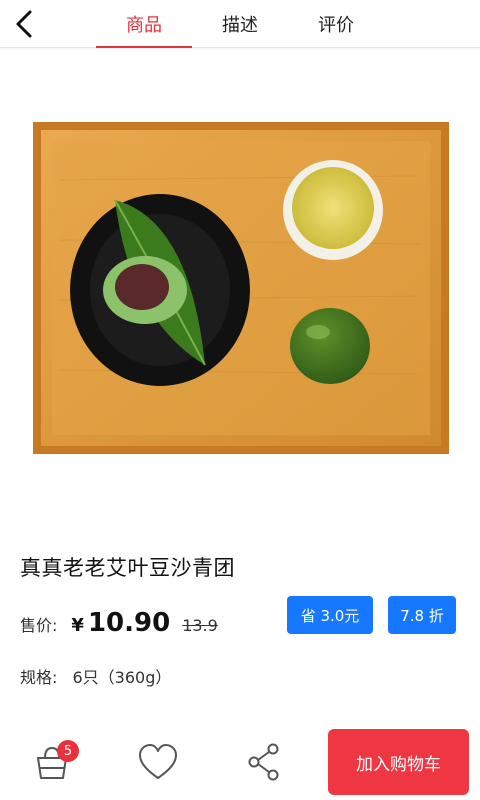 This screenshot has width=480, height=800. I want to click on heart-icon, so click(158, 761).